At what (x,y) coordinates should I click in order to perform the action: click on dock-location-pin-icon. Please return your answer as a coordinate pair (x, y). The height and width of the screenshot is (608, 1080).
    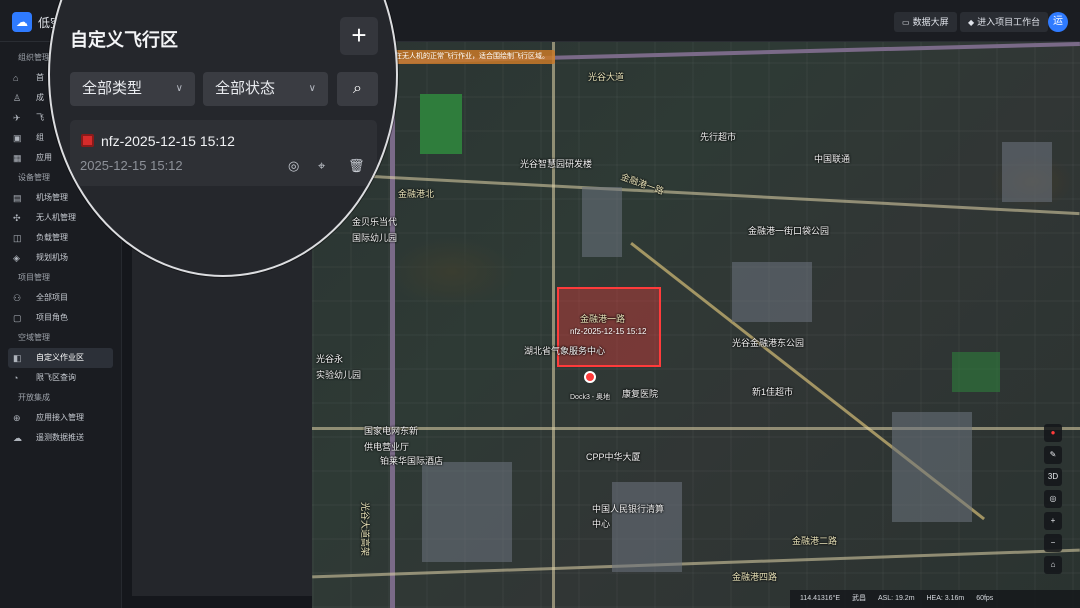
    Looking at the image, I should click on (590, 377).